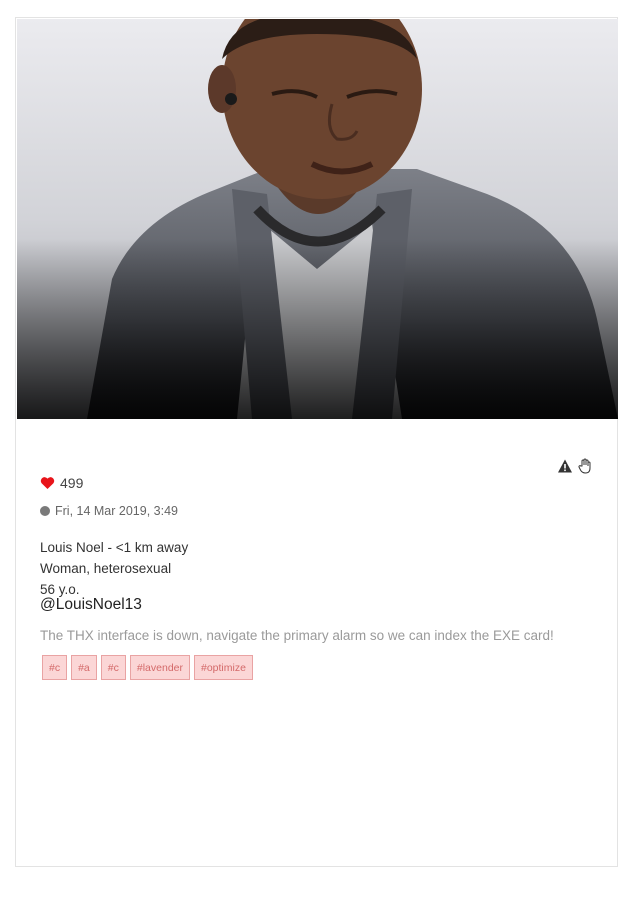 This screenshot has height=901, width=637. I want to click on heart-icon, so click(47, 483).